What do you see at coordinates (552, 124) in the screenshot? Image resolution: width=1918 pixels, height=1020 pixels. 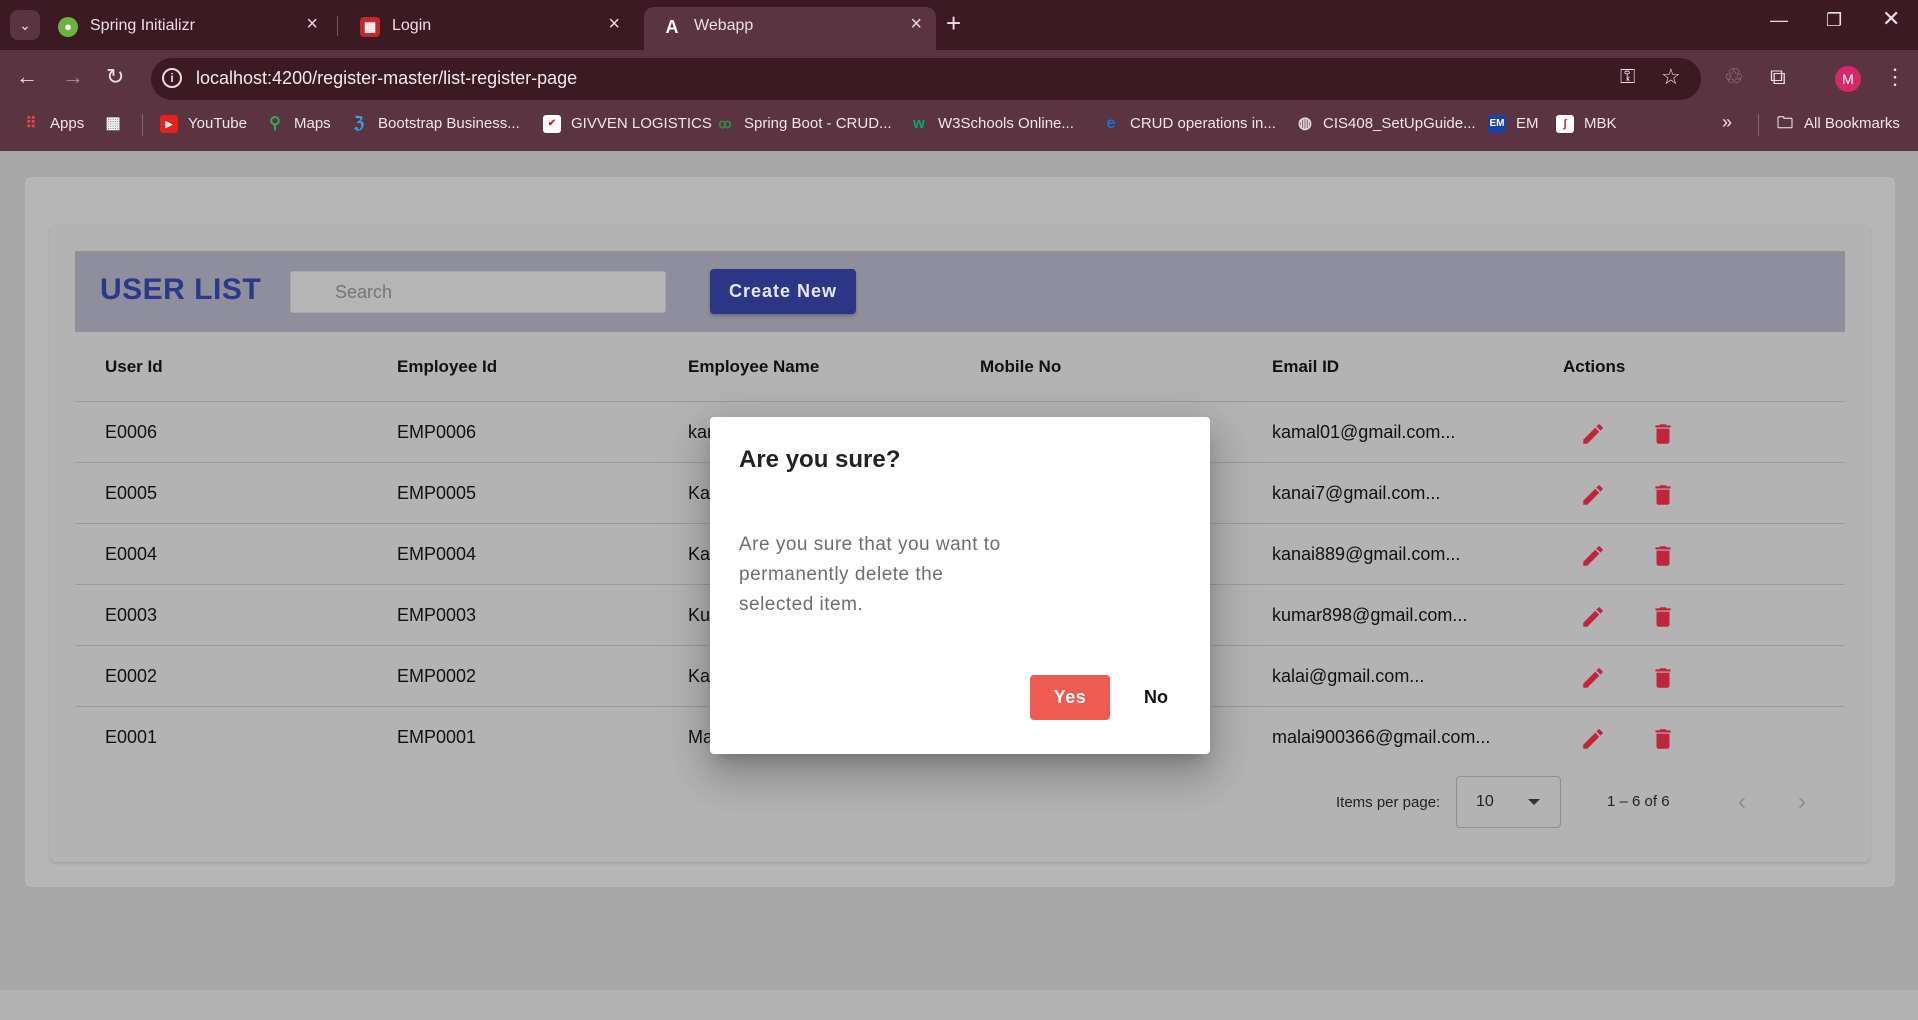 I see `givven-icon: ✔` at bounding box center [552, 124].